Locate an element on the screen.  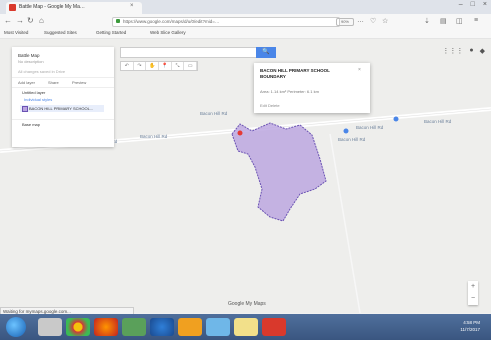
map-top-controls: ⋮⋮⋮ ● ◆ is located at coordinates (463, 51).